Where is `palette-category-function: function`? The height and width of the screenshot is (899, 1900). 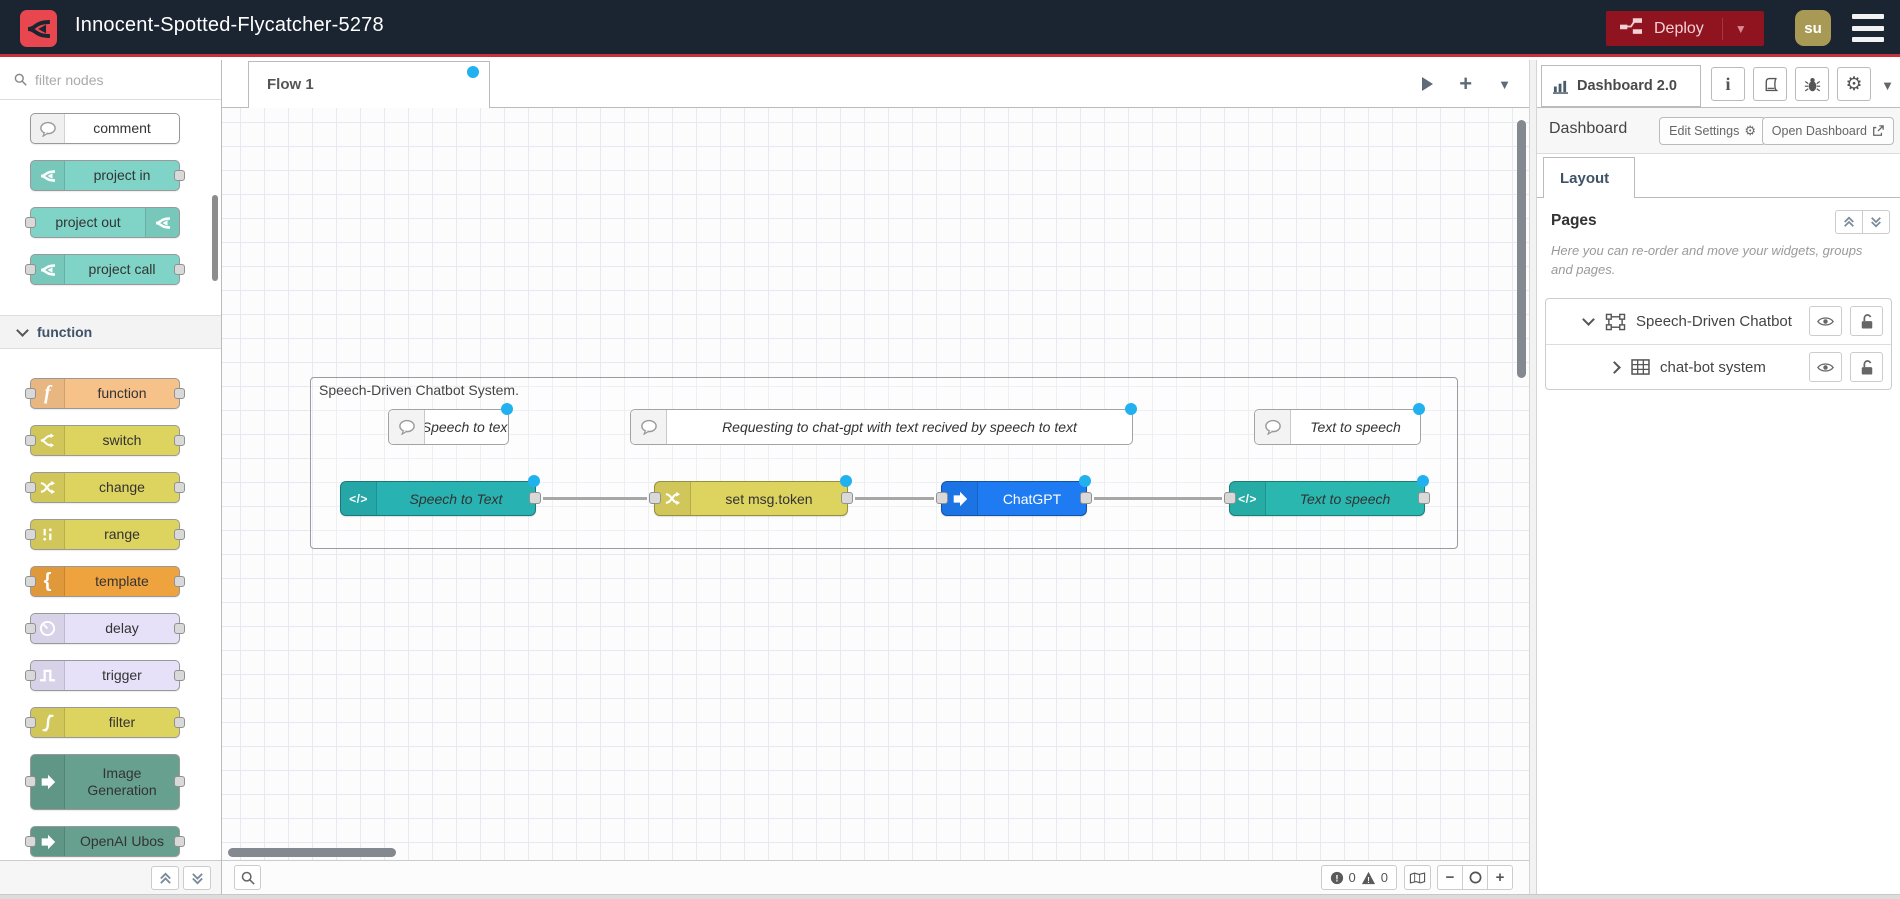 palette-category-function: function is located at coordinates (110, 332).